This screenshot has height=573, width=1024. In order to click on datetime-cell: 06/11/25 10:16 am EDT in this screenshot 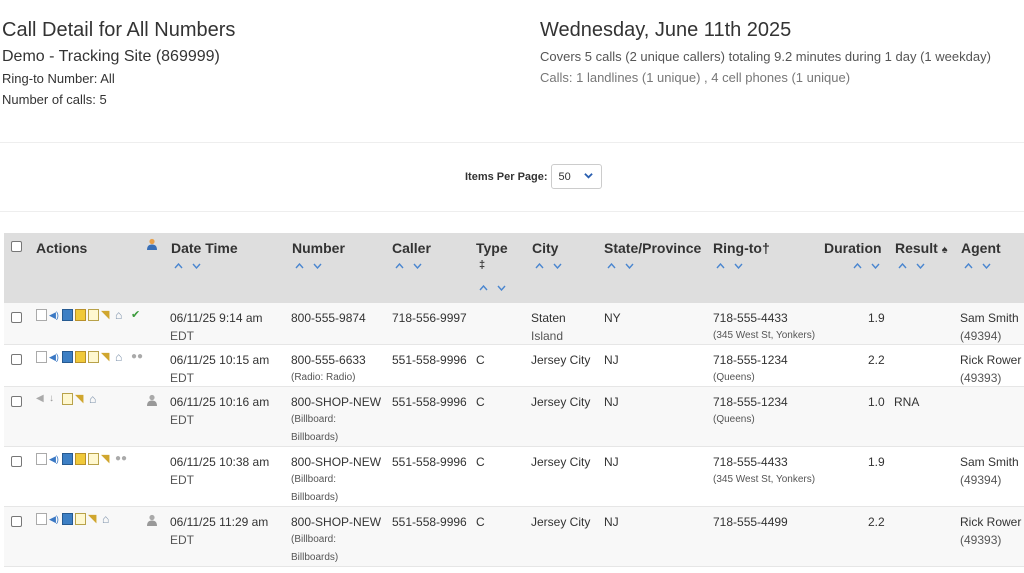, I will do `click(220, 411)`.